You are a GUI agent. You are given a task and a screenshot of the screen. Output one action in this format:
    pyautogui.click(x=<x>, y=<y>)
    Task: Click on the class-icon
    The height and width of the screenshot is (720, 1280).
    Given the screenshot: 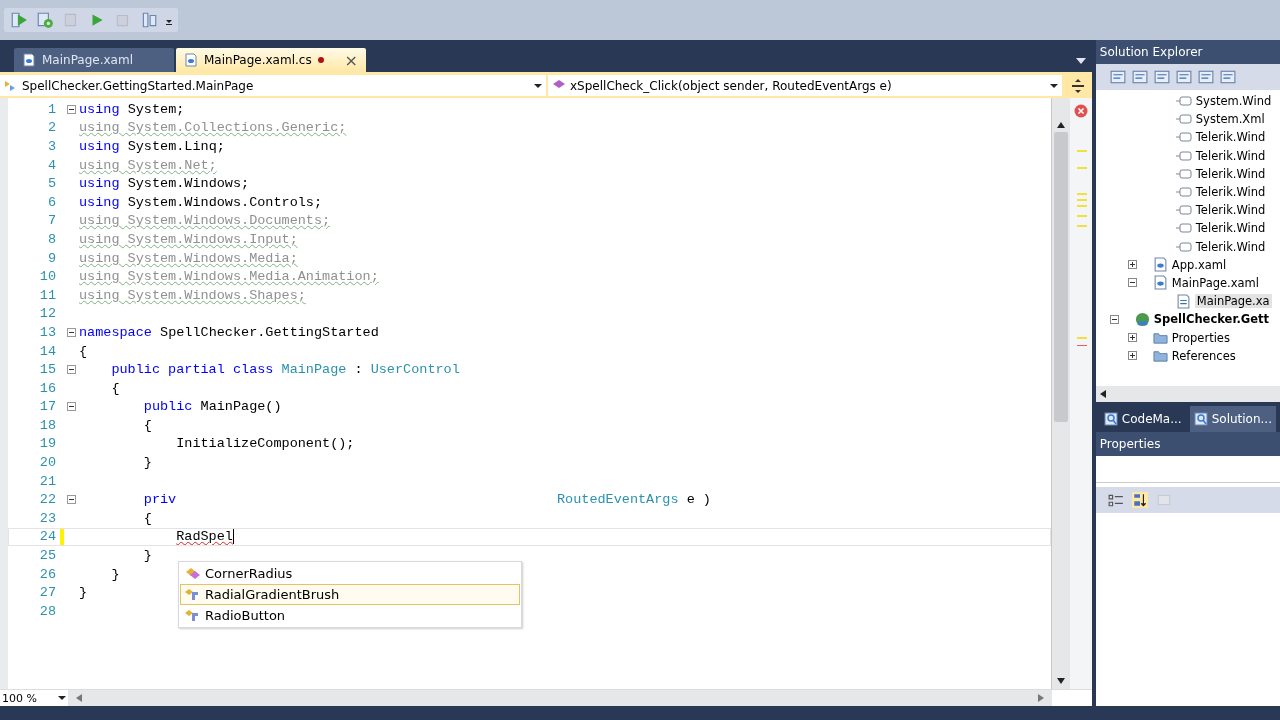 What is the action you would take?
    pyautogui.click(x=192, y=594)
    